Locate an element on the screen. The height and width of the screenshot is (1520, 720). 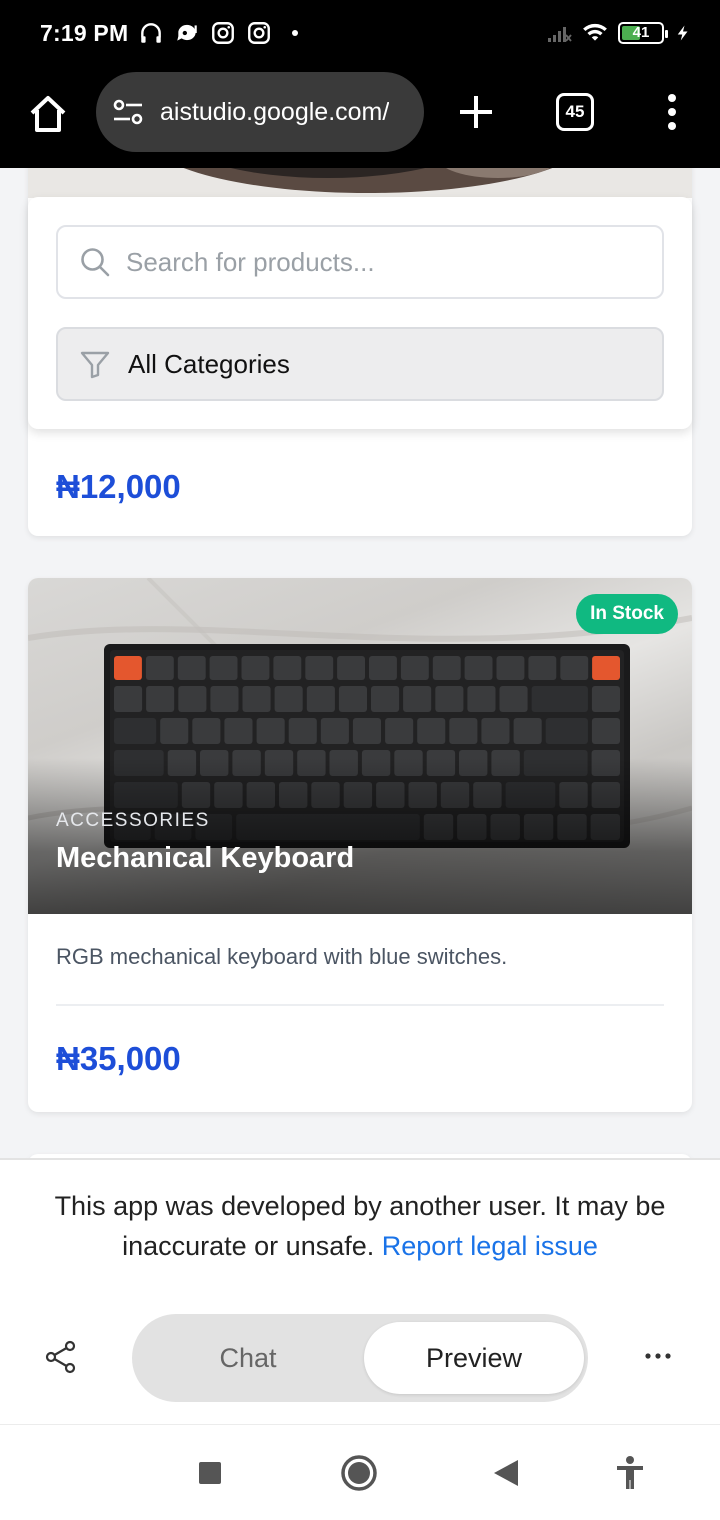
filter-icon is located at coordinates (95, 365).